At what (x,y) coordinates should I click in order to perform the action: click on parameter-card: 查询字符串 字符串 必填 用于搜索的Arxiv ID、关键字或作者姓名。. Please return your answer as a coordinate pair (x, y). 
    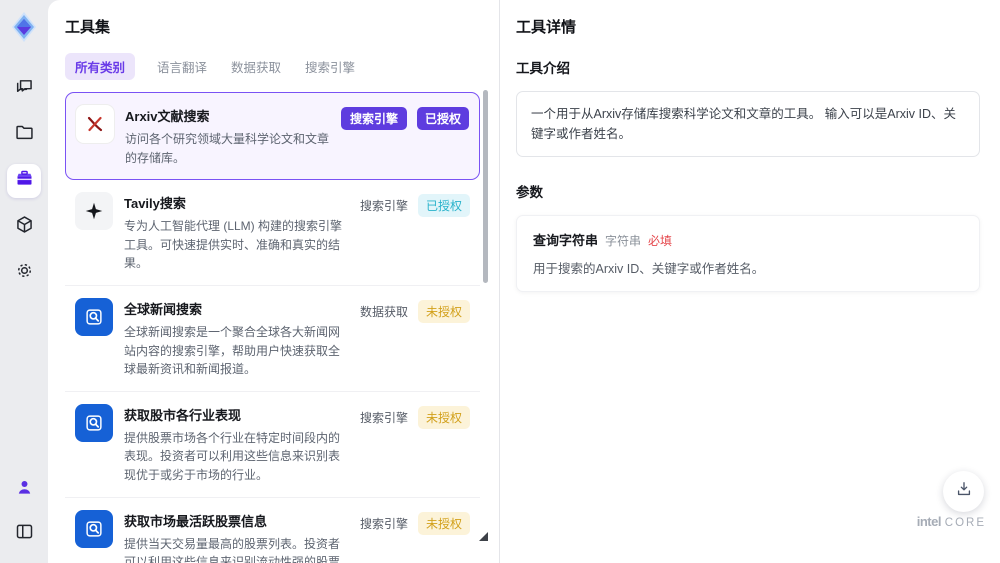
    Looking at the image, I should click on (748, 253).